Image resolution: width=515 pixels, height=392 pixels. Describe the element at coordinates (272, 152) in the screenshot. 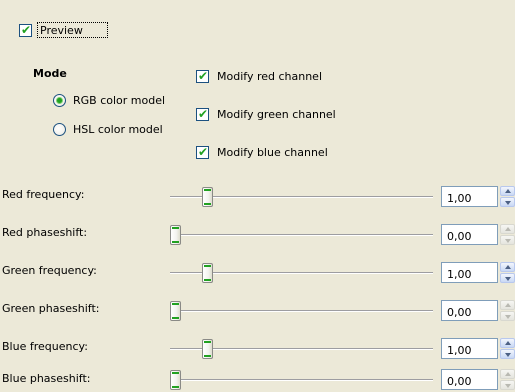

I see `modify-blue-label: Modify blue channel` at that location.